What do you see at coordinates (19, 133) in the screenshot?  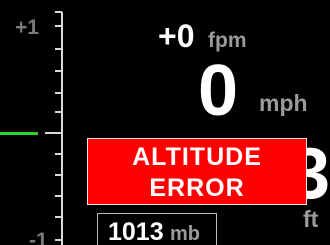 I see `vertical-rate-indicator` at bounding box center [19, 133].